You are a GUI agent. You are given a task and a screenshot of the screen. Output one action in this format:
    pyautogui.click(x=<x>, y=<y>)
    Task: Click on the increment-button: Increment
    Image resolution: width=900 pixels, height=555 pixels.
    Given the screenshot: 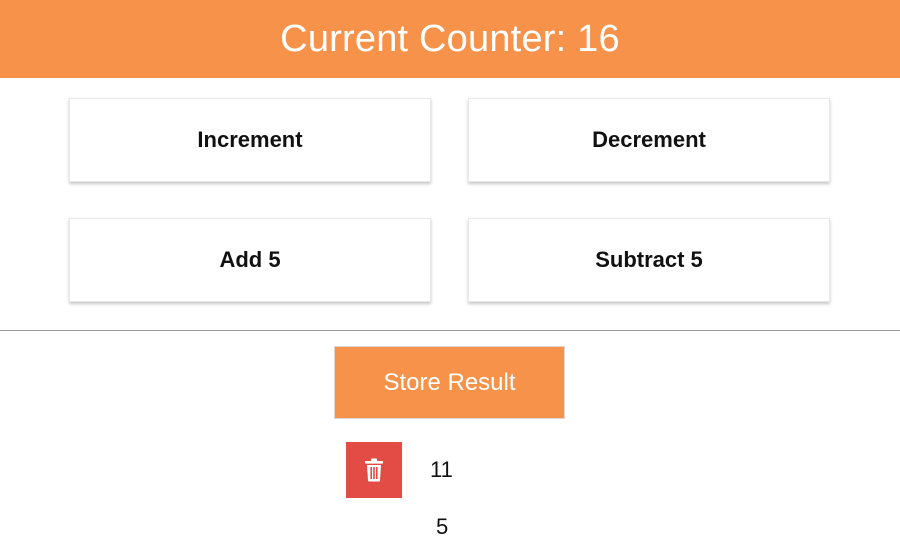 What is the action you would take?
    pyautogui.click(x=250, y=140)
    